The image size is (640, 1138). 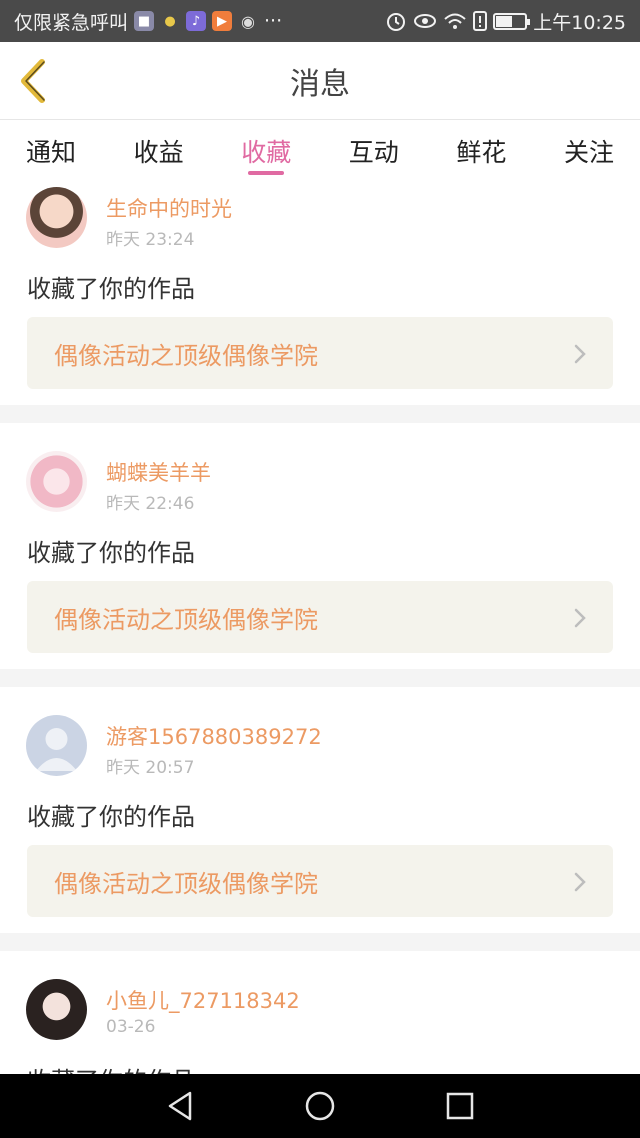 What do you see at coordinates (196, 21) in the screenshot?
I see `music-app-icon: ♪` at bounding box center [196, 21].